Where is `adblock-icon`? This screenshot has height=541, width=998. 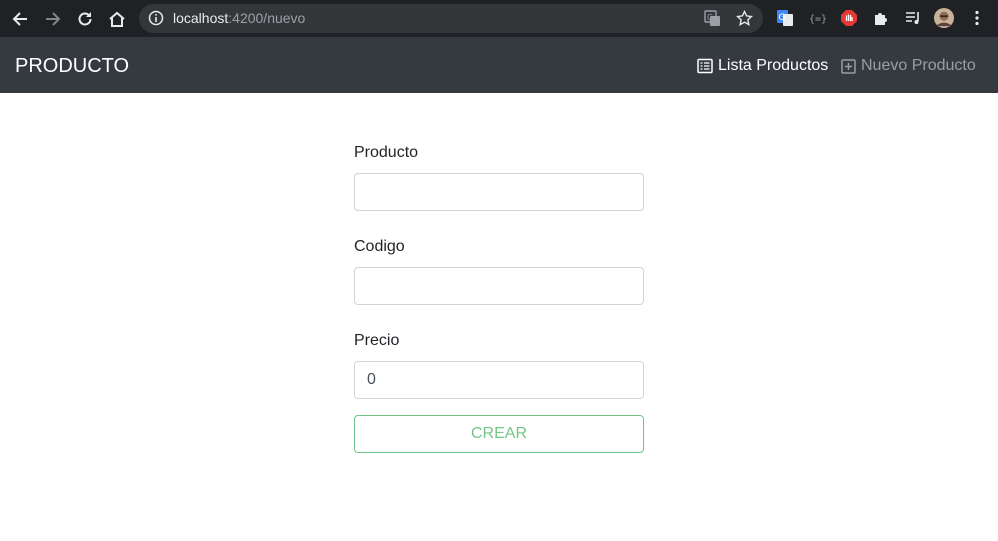
adblock-icon is located at coordinates (849, 18).